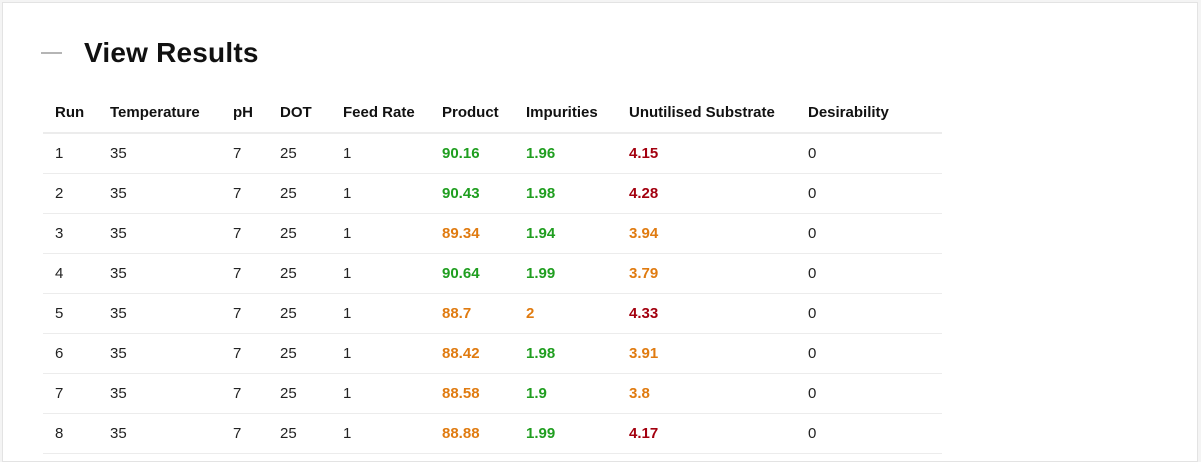  What do you see at coordinates (171, 52) in the screenshot?
I see `section-title: View Results` at bounding box center [171, 52].